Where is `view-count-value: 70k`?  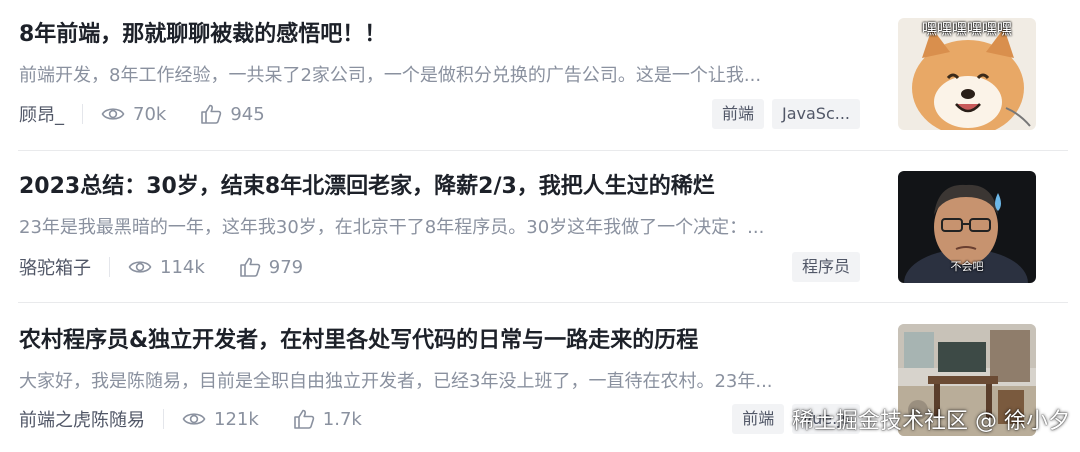 view-count-value: 70k is located at coordinates (150, 114).